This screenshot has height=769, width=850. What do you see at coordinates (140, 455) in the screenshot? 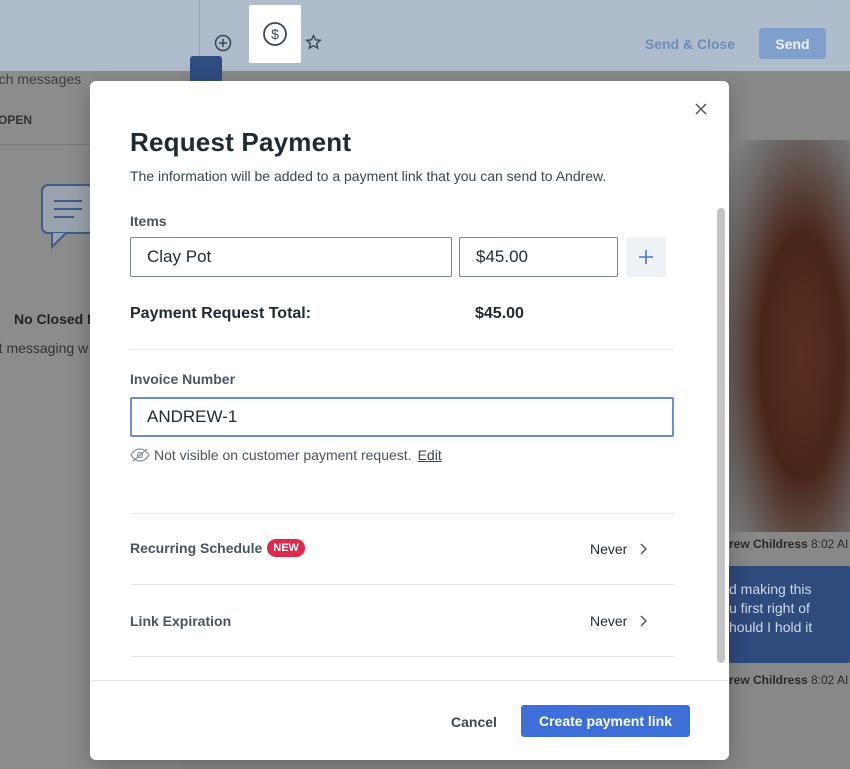
I see `eye-hidden-icon` at bounding box center [140, 455].